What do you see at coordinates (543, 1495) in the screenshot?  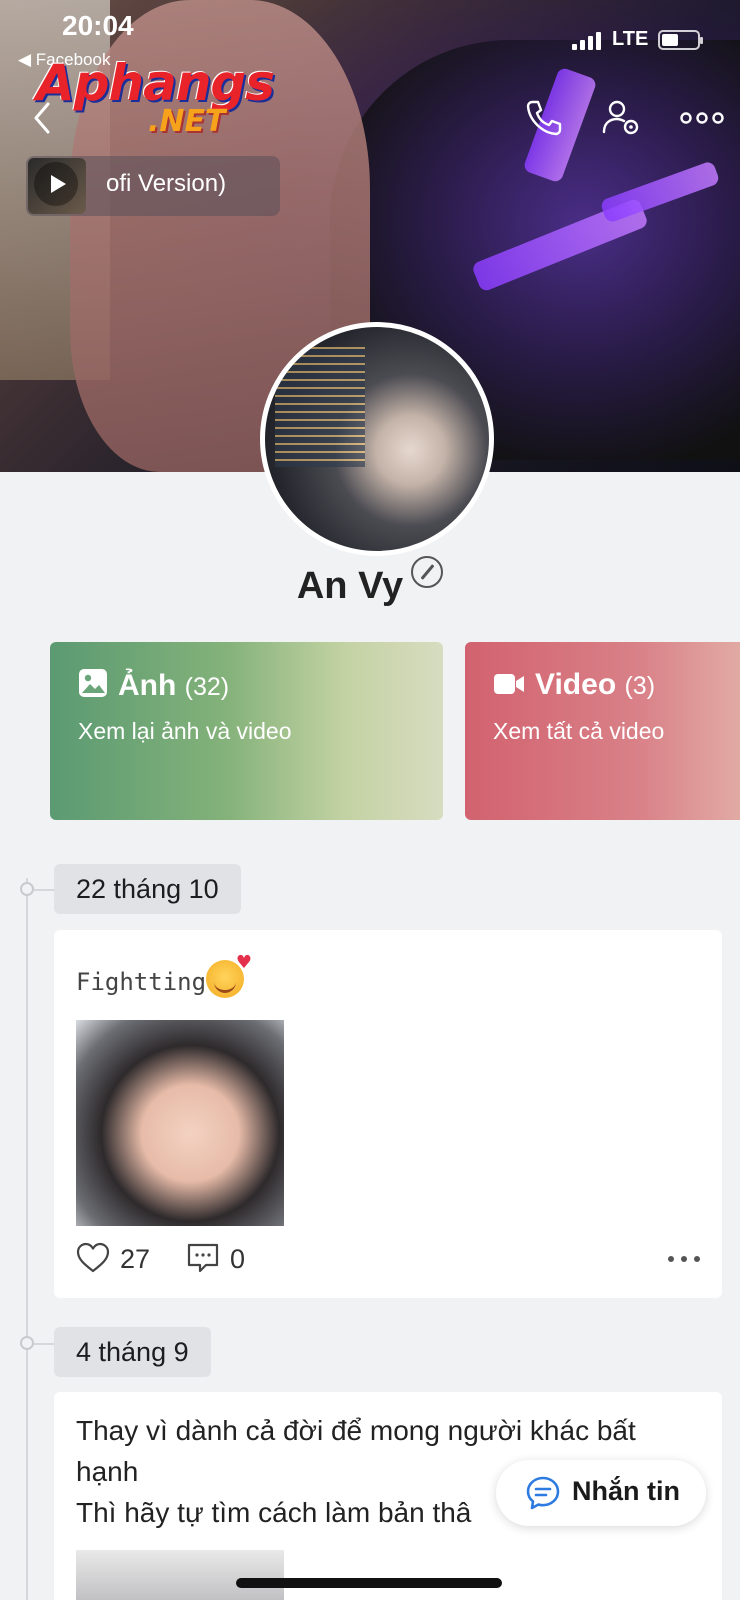 I see `chat-bubble-icon` at bounding box center [543, 1495].